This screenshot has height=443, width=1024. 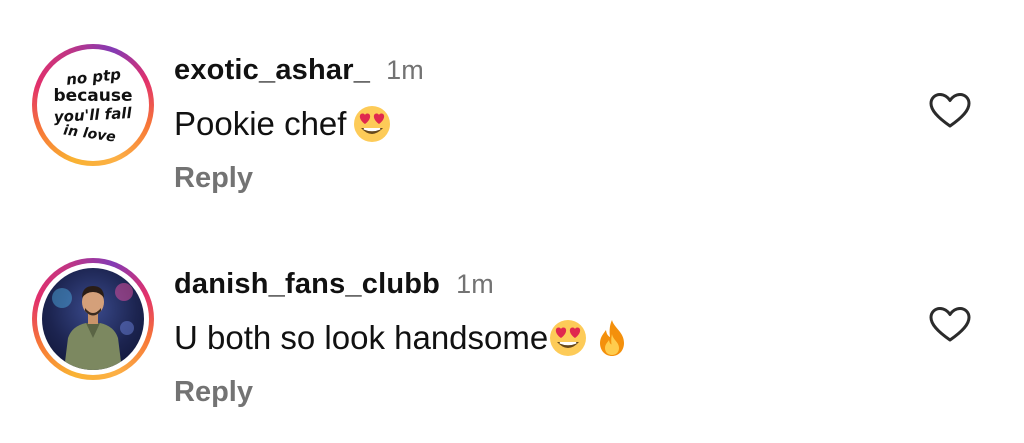 I want to click on avatar-line-2: because, so click(x=93, y=96).